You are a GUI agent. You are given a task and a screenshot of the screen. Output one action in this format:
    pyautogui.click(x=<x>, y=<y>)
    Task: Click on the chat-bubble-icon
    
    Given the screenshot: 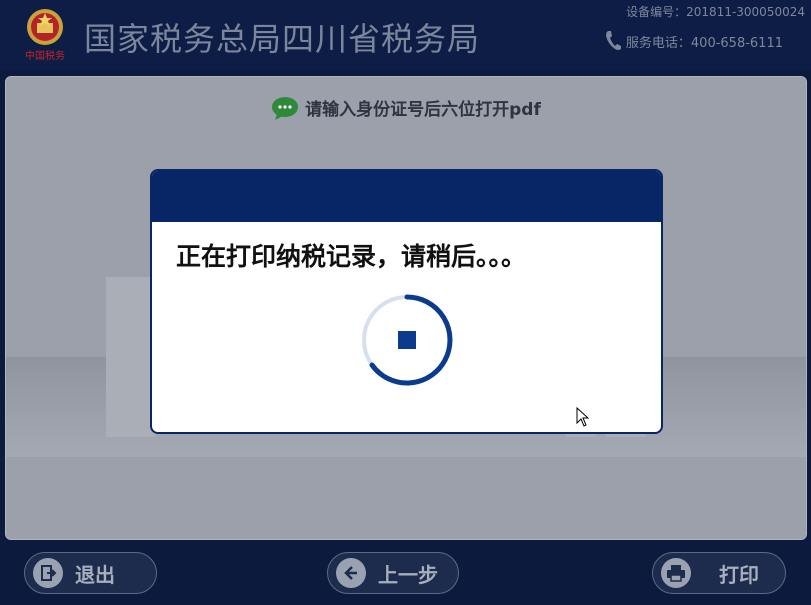 What is the action you would take?
    pyautogui.click(x=285, y=108)
    